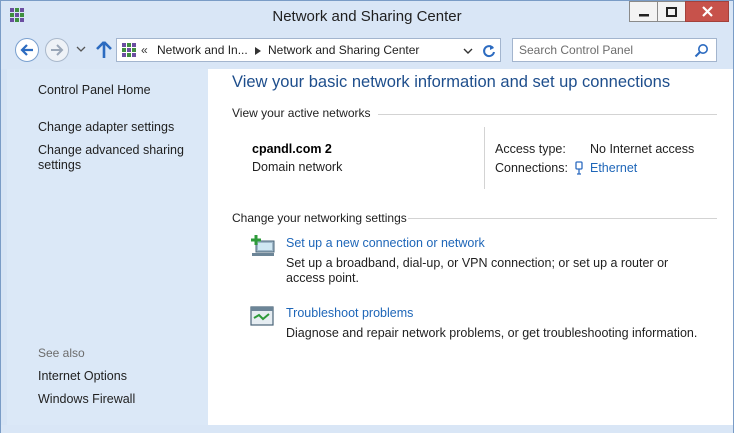 The height and width of the screenshot is (433, 734). I want to click on connections-label: Connections:, so click(531, 168).